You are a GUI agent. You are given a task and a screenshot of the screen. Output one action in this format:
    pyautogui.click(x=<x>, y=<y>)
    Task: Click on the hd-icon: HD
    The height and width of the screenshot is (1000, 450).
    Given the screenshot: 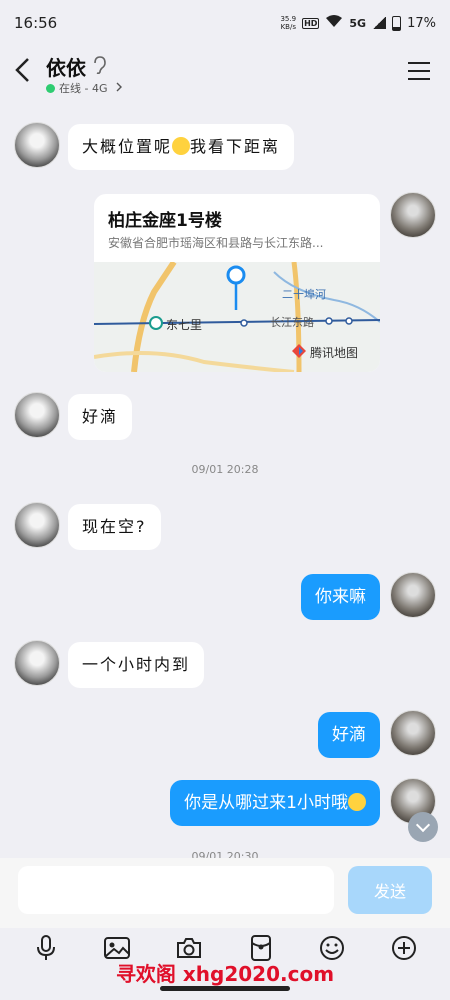 What is the action you would take?
    pyautogui.click(x=311, y=23)
    